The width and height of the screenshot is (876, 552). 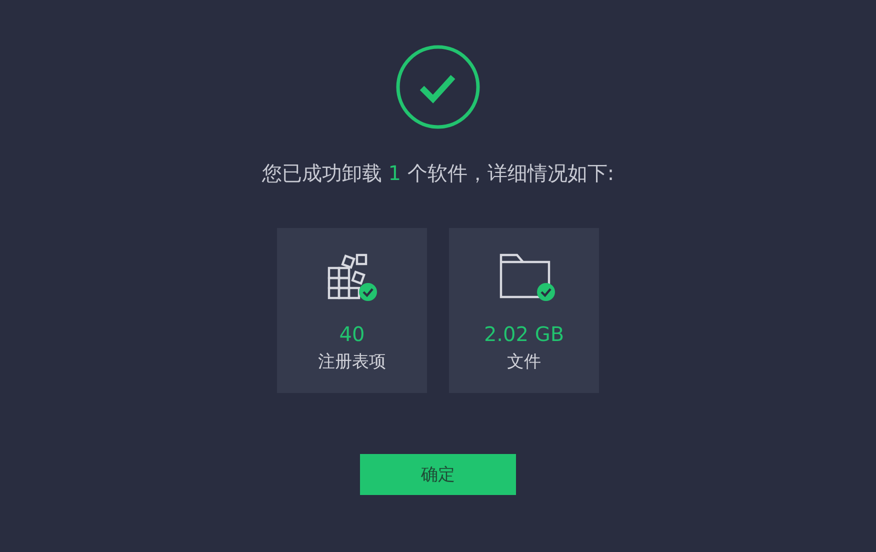 What do you see at coordinates (352, 362) in the screenshot?
I see `stat-label: 注册表项` at bounding box center [352, 362].